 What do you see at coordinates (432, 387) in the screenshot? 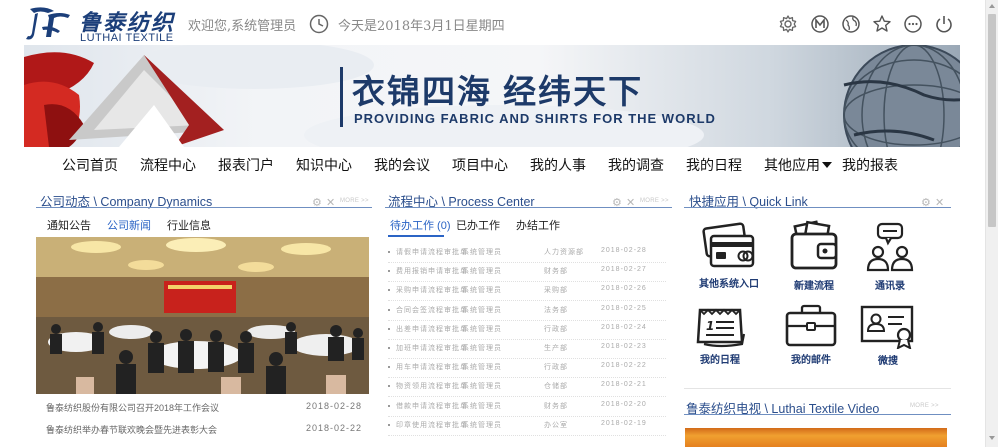
I see `process-name: 物资领用流程审批单` at bounding box center [432, 387].